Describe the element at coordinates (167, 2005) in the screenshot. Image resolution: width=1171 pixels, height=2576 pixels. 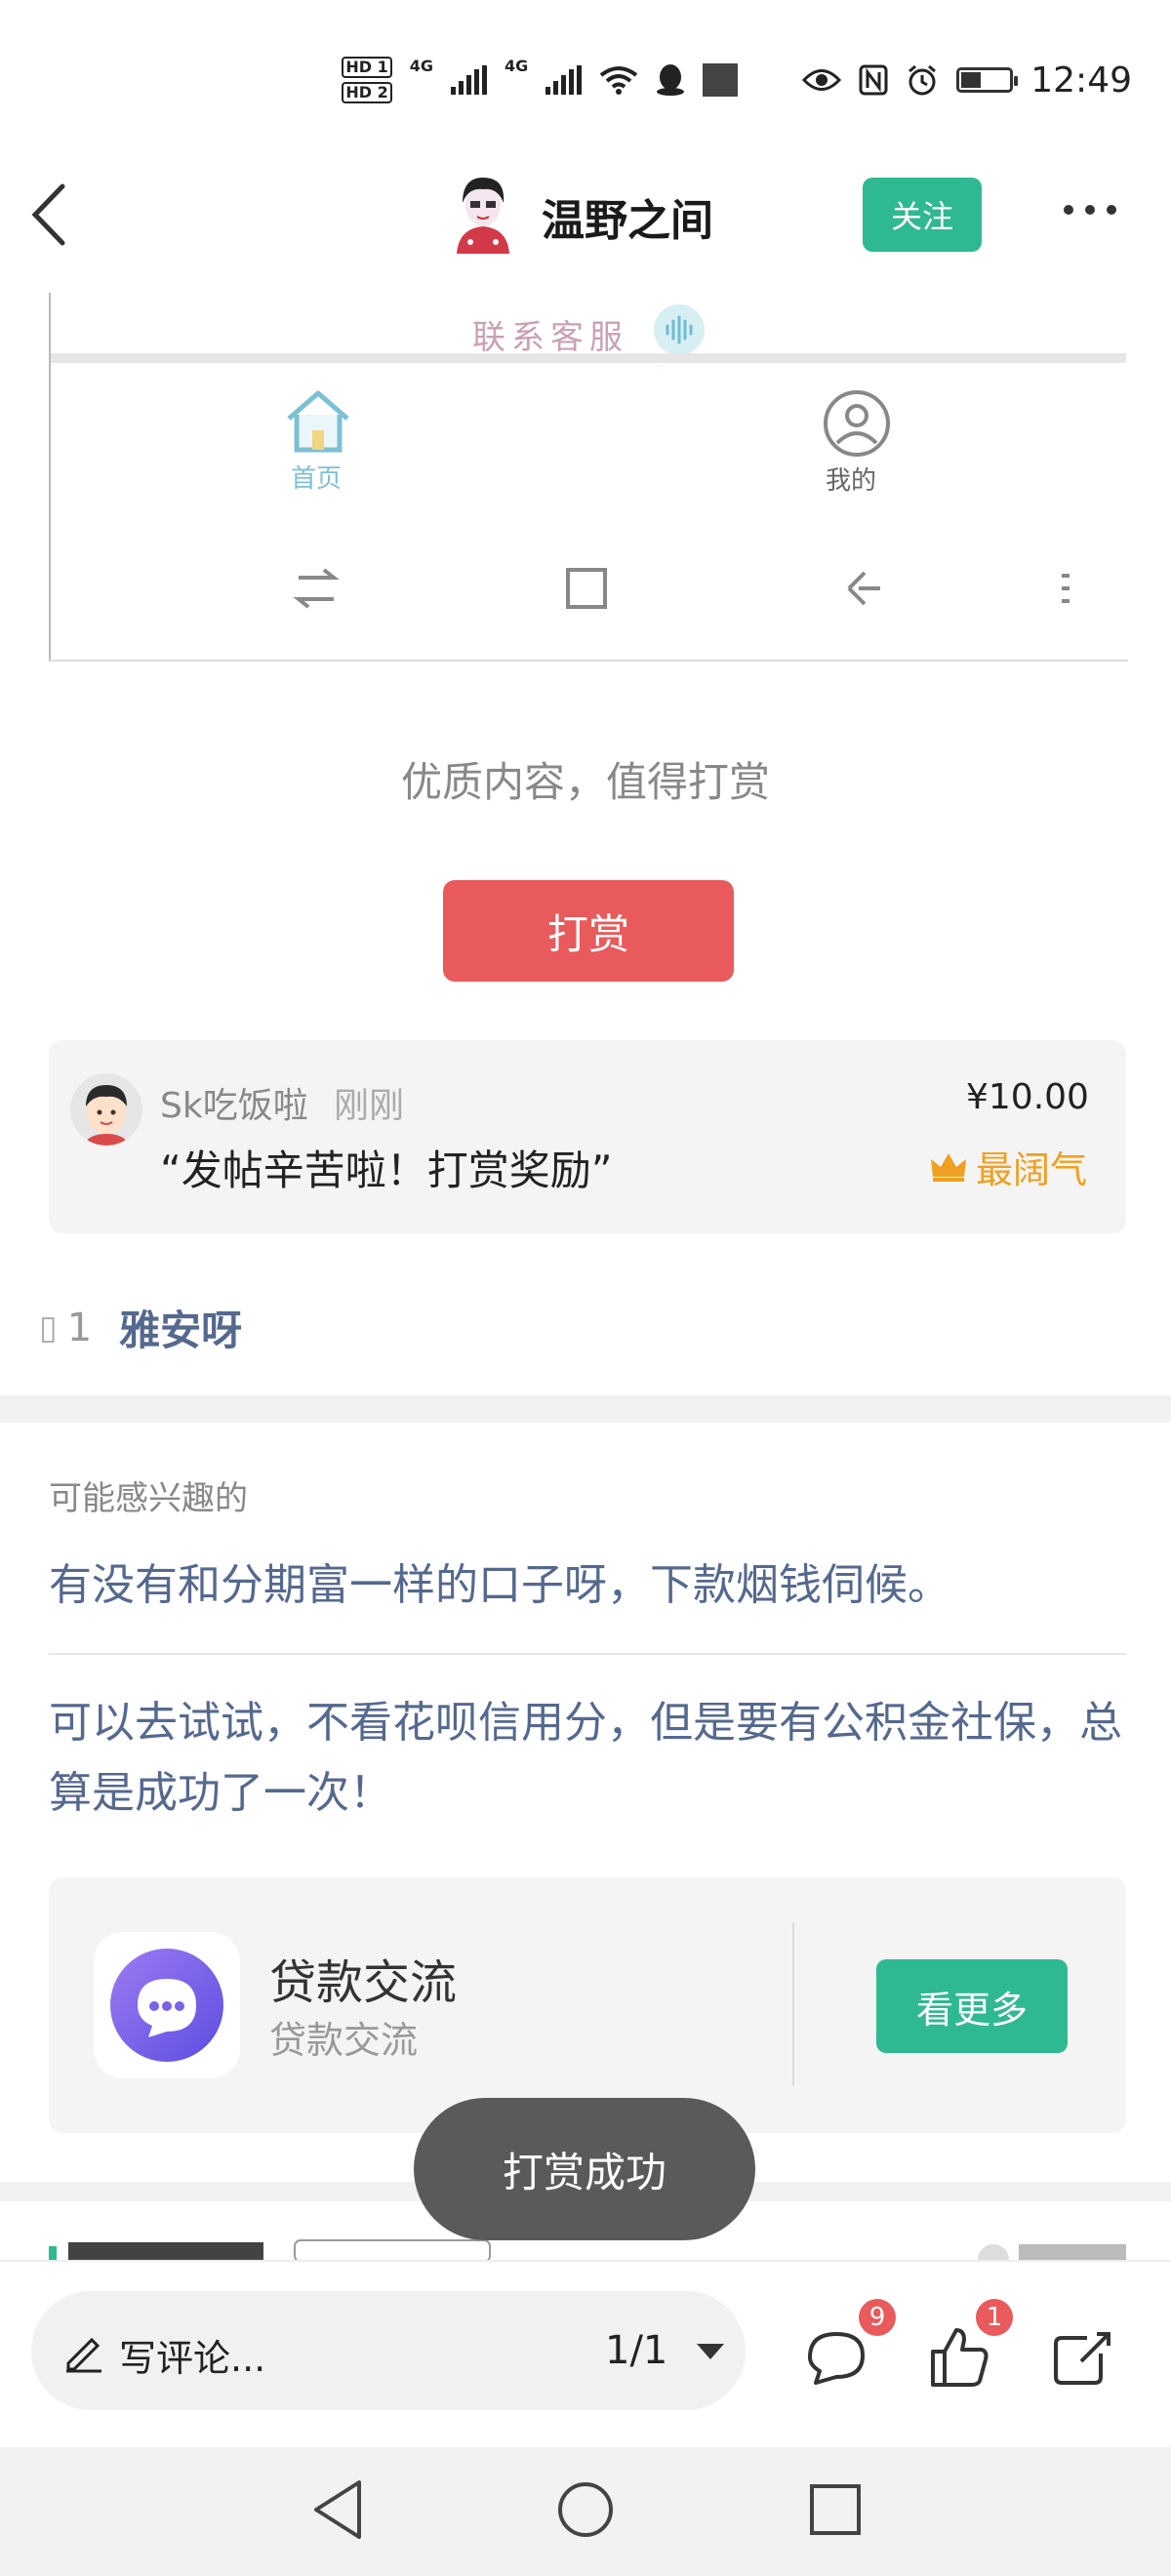
I see `chat-bubble-icon` at that location.